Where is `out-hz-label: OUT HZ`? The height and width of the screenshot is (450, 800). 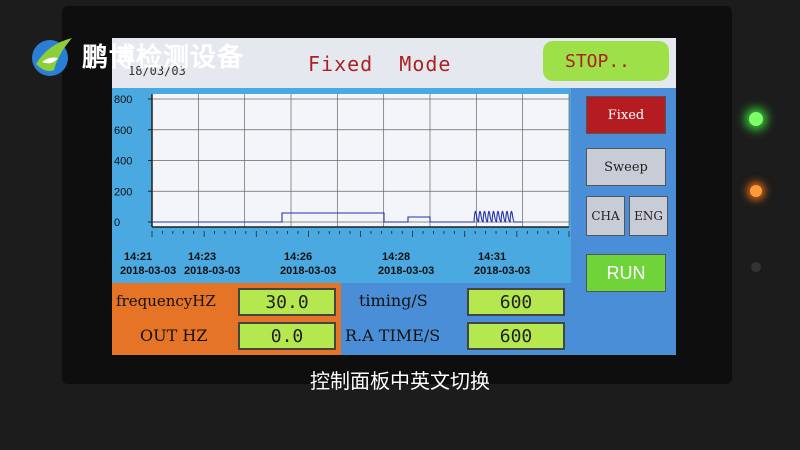
out-hz-label: OUT HZ is located at coordinates (174, 335).